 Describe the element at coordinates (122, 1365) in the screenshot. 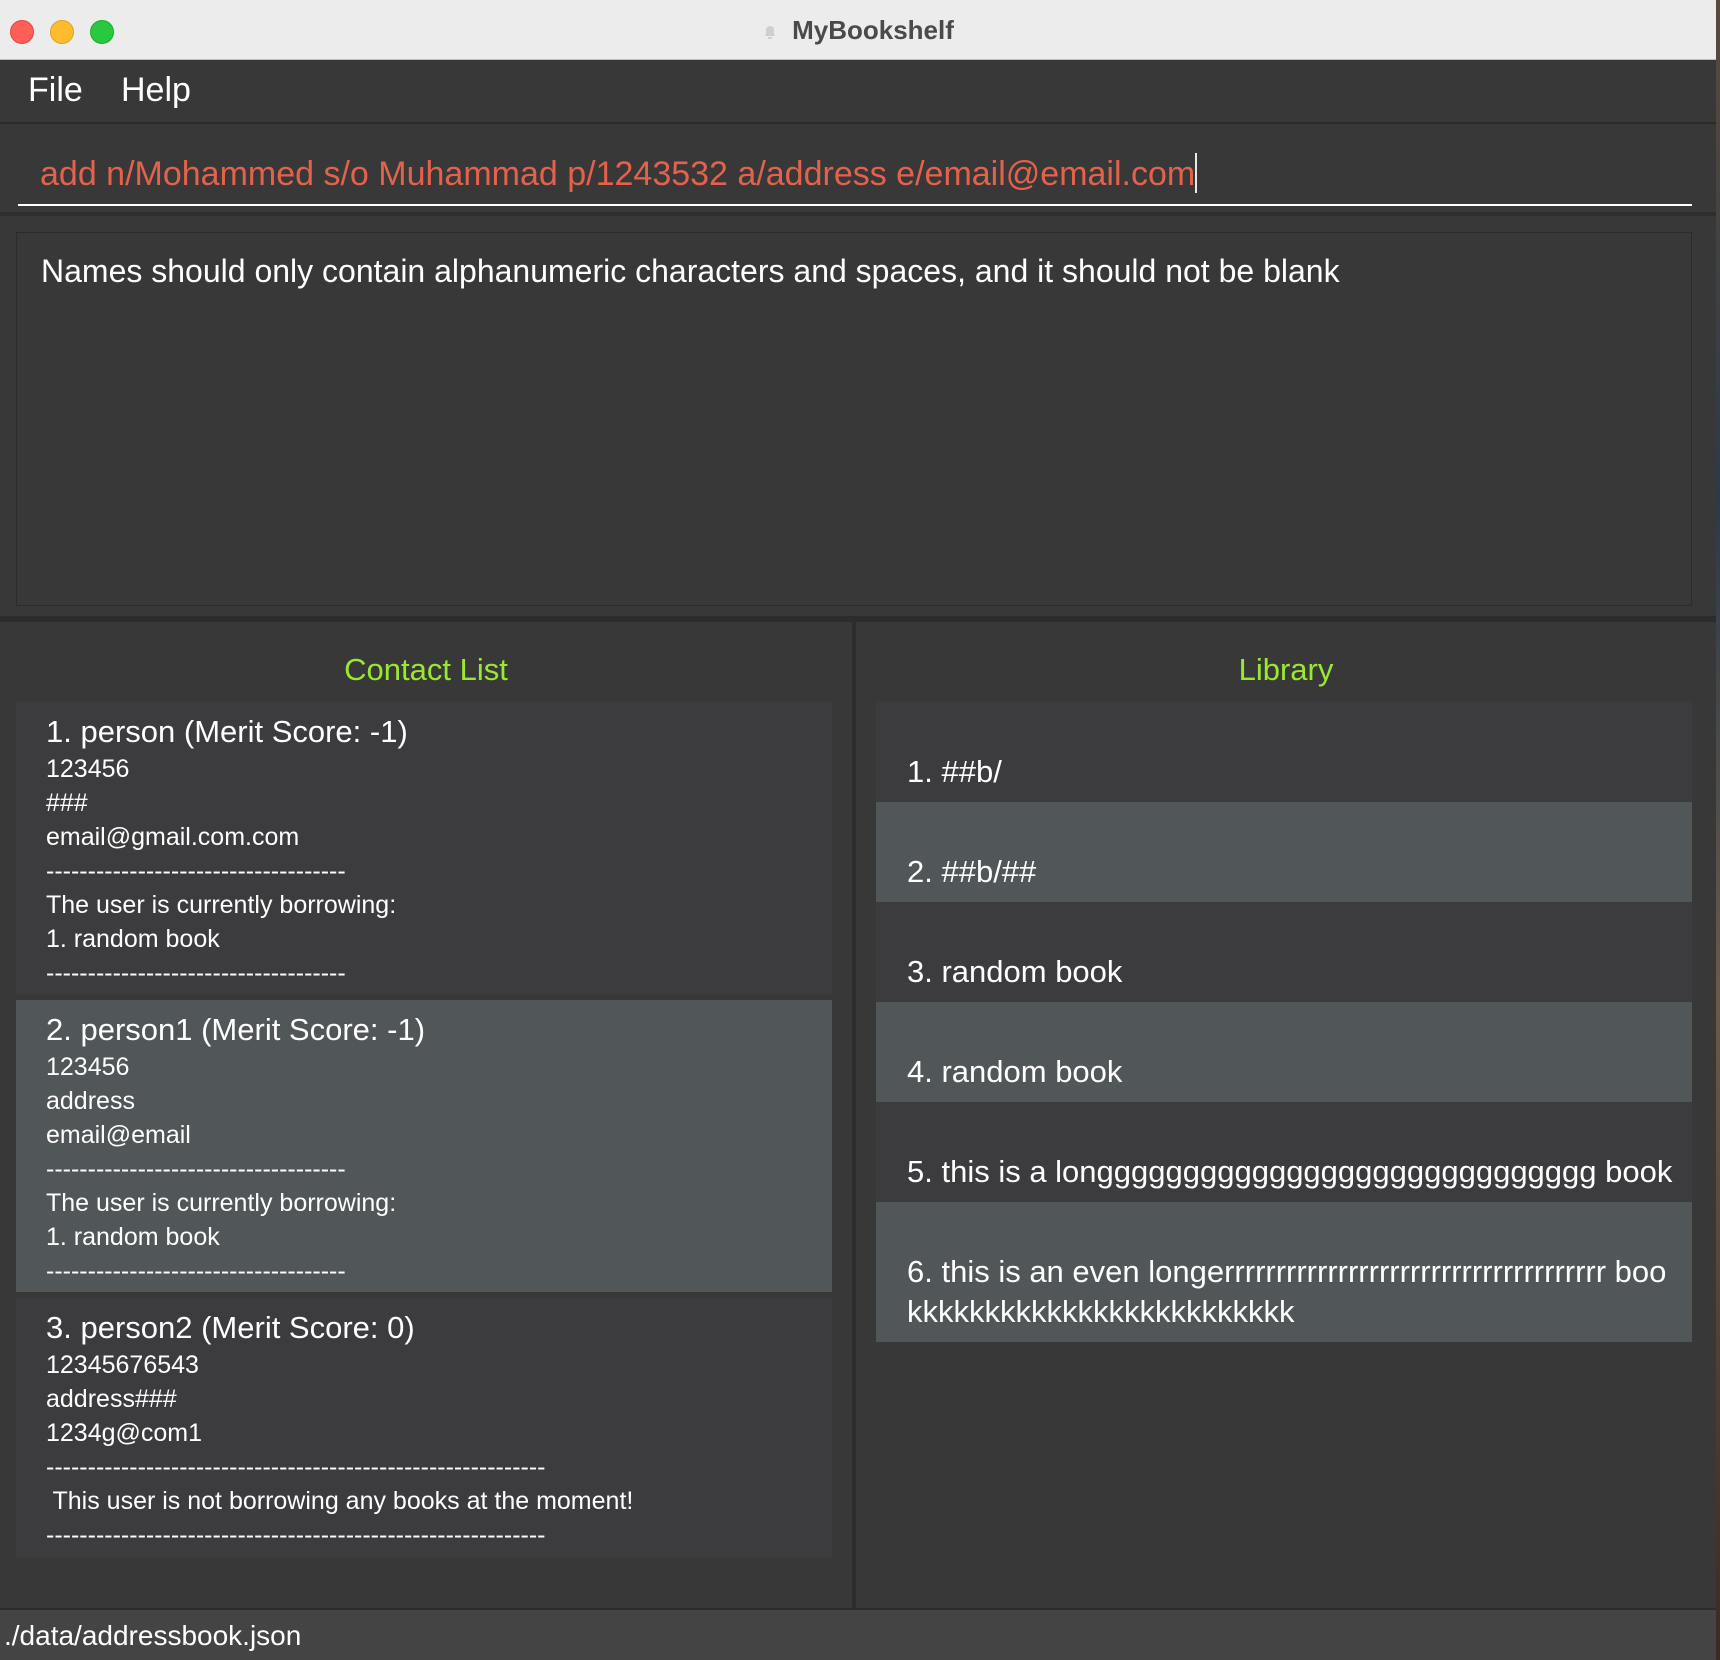

I see `contact-phone: 12345676543` at that location.